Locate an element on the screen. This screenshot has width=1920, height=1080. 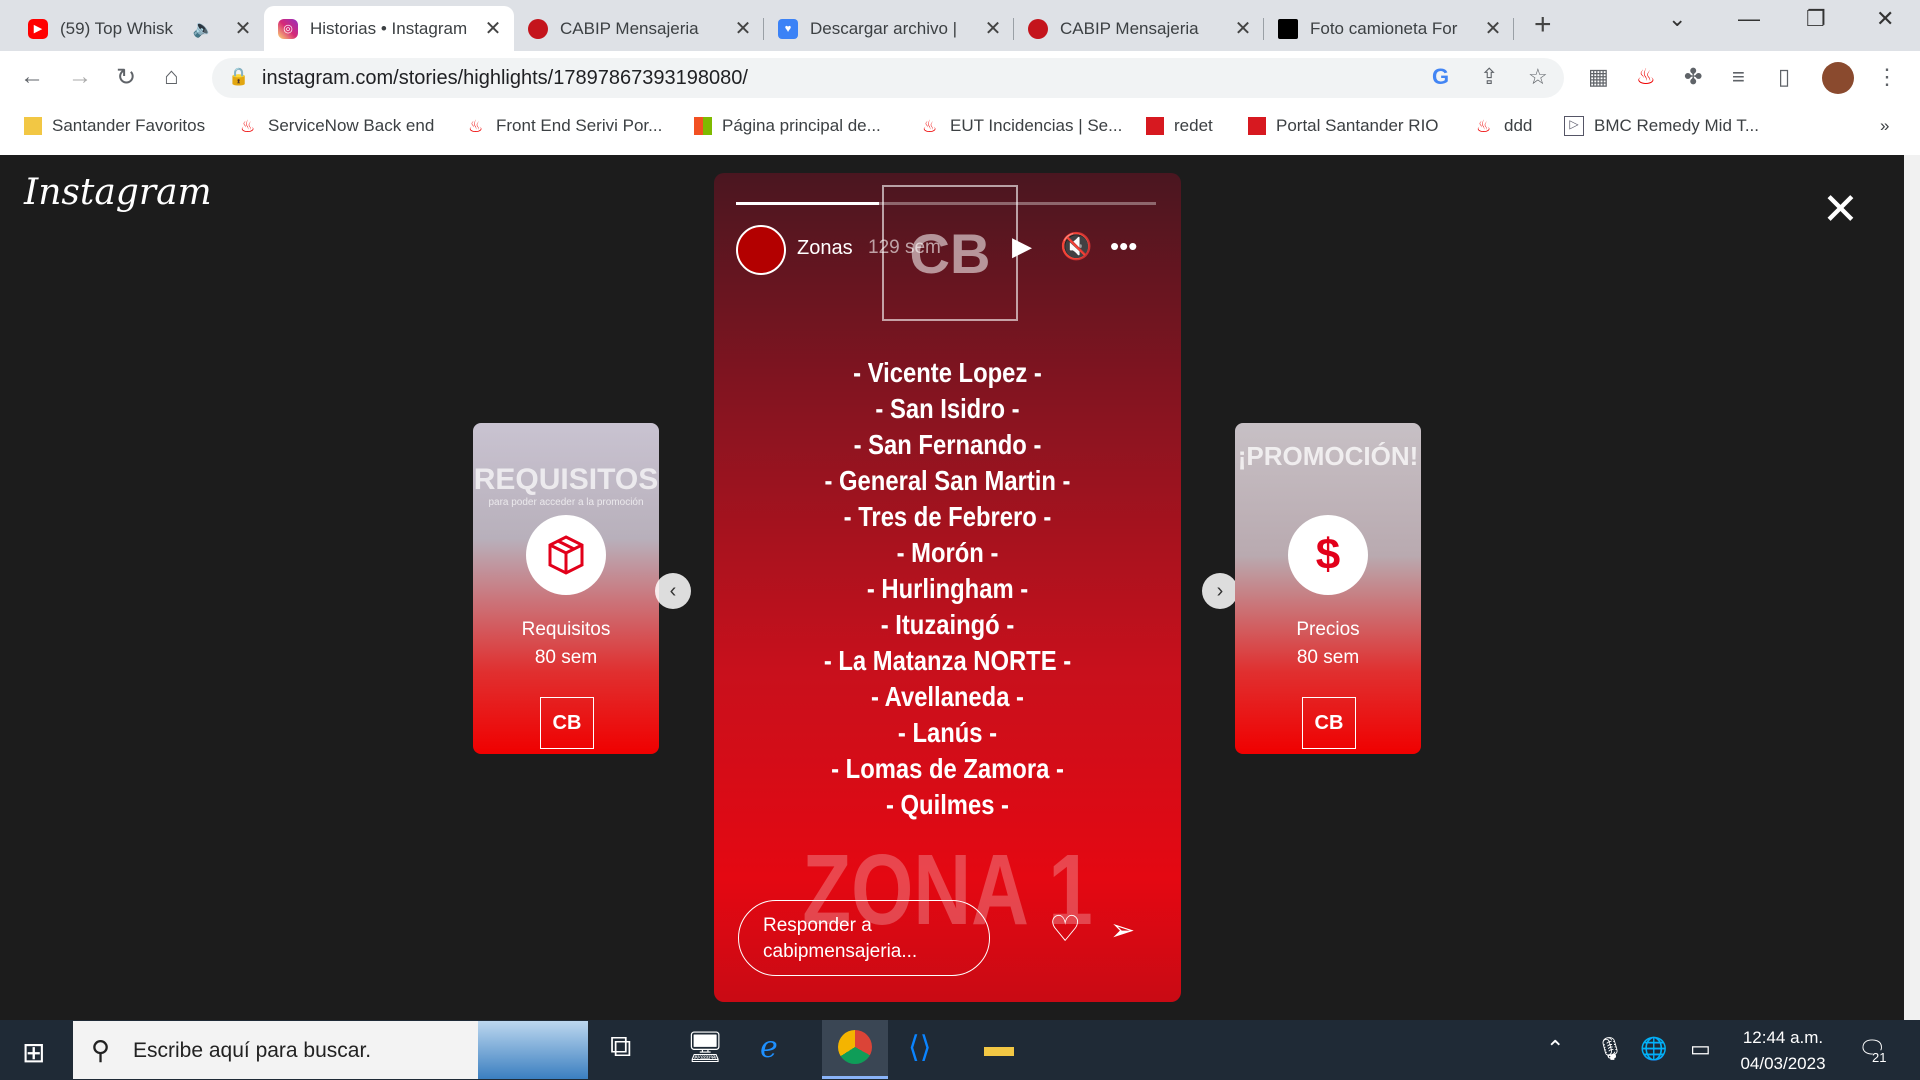
price-dollar-icon: $ is located at coordinates (1328, 555).